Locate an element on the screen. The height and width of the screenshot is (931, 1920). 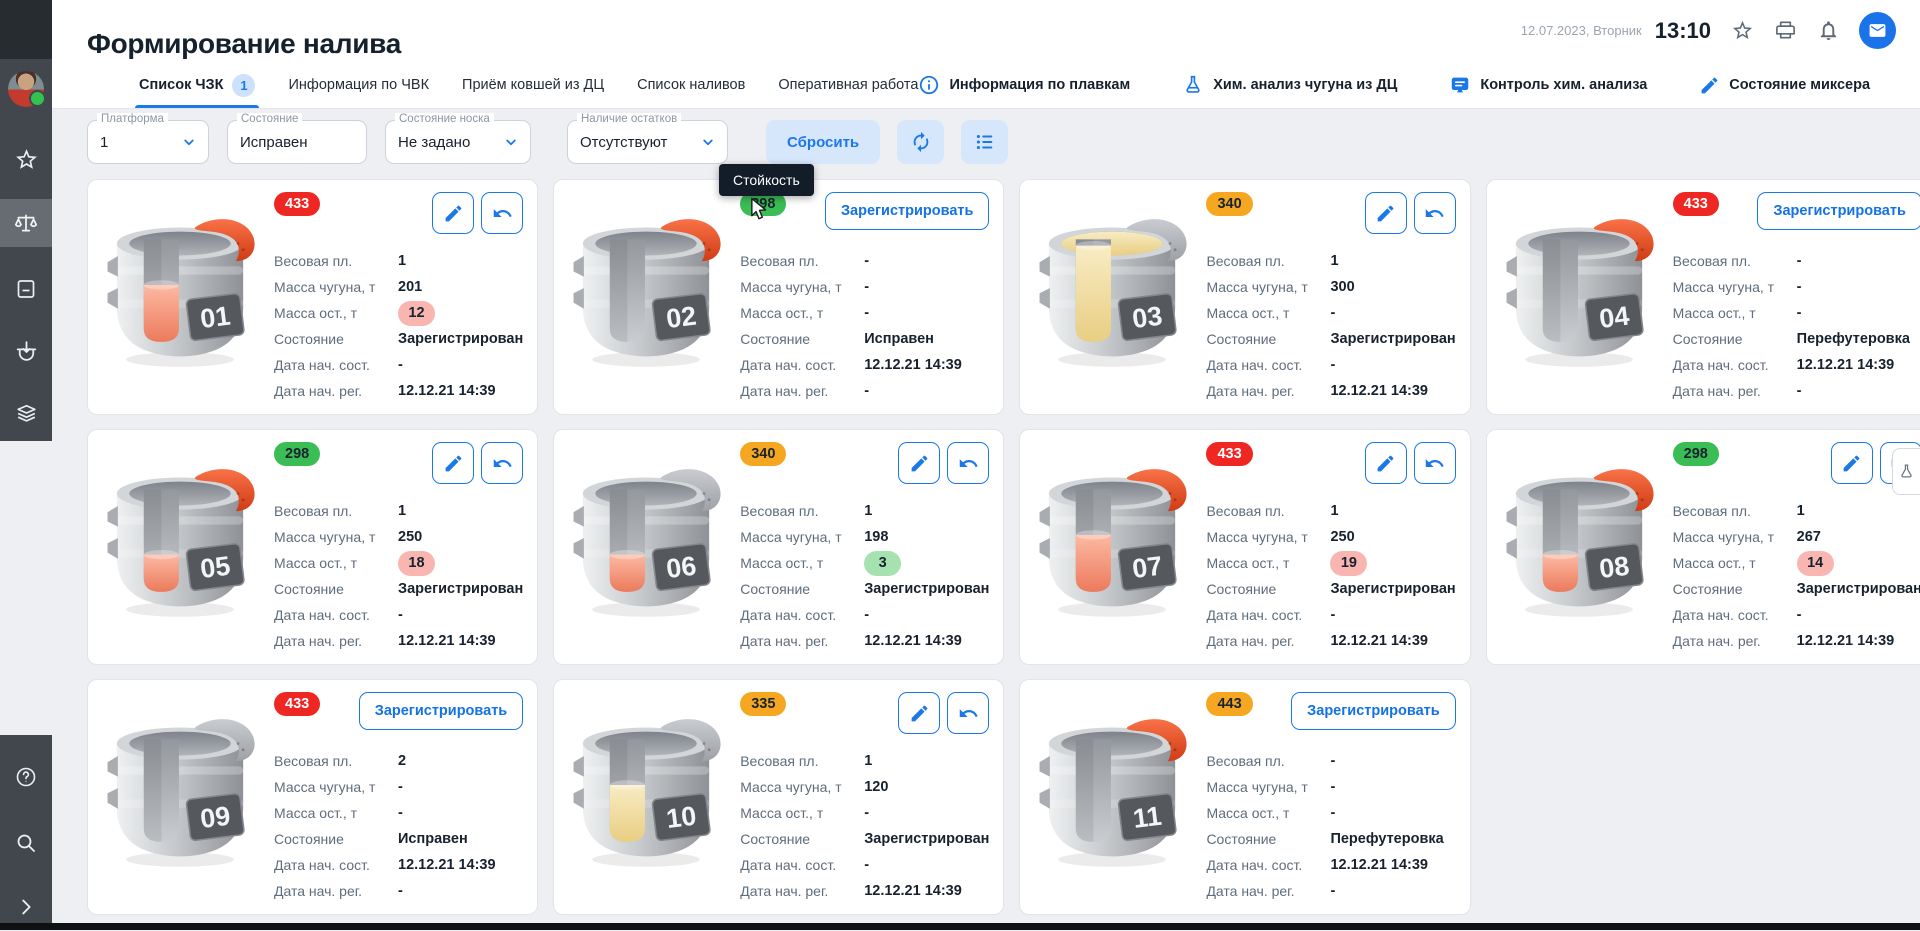
field-row-state_date: Дата нач. сост. 12.12.21 14:39 is located at coordinates (1330, 865).